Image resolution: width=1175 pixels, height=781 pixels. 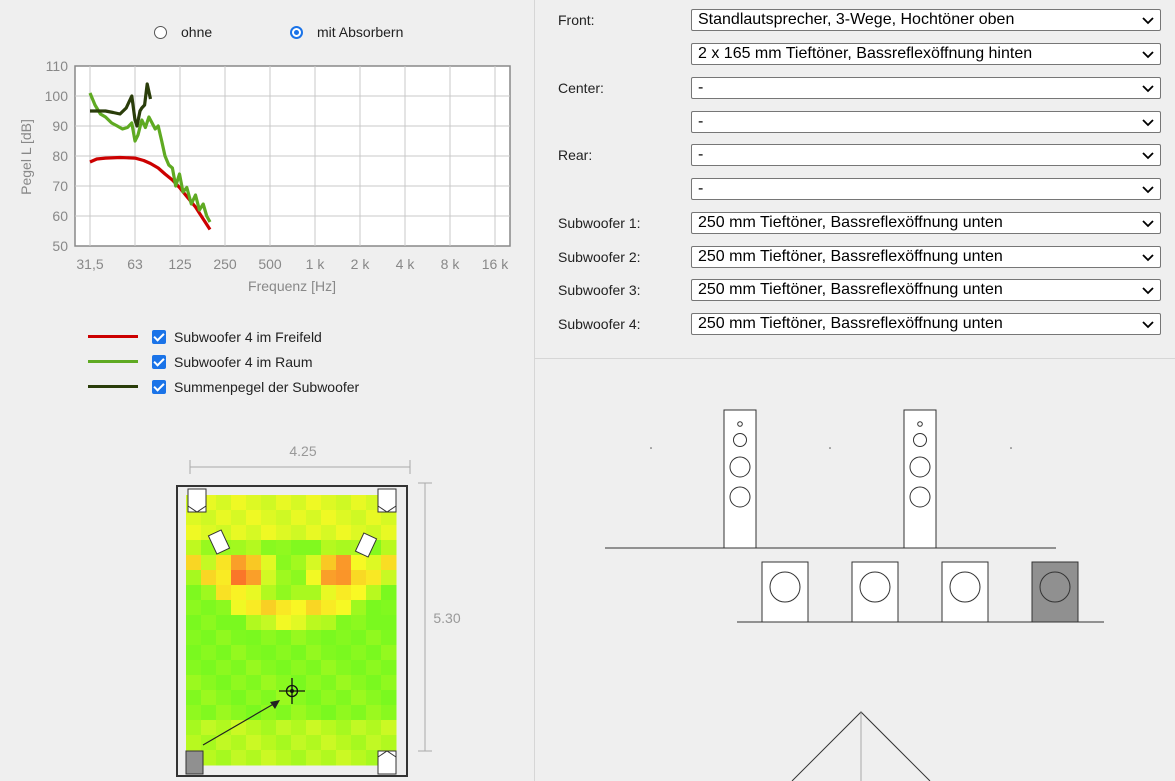 I want to click on rear-select-2: -, so click(x=926, y=189).